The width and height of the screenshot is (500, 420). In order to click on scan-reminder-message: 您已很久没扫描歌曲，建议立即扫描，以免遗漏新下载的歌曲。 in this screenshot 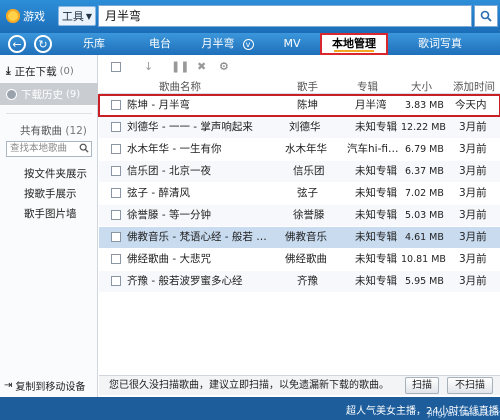, I will do `click(249, 385)`.